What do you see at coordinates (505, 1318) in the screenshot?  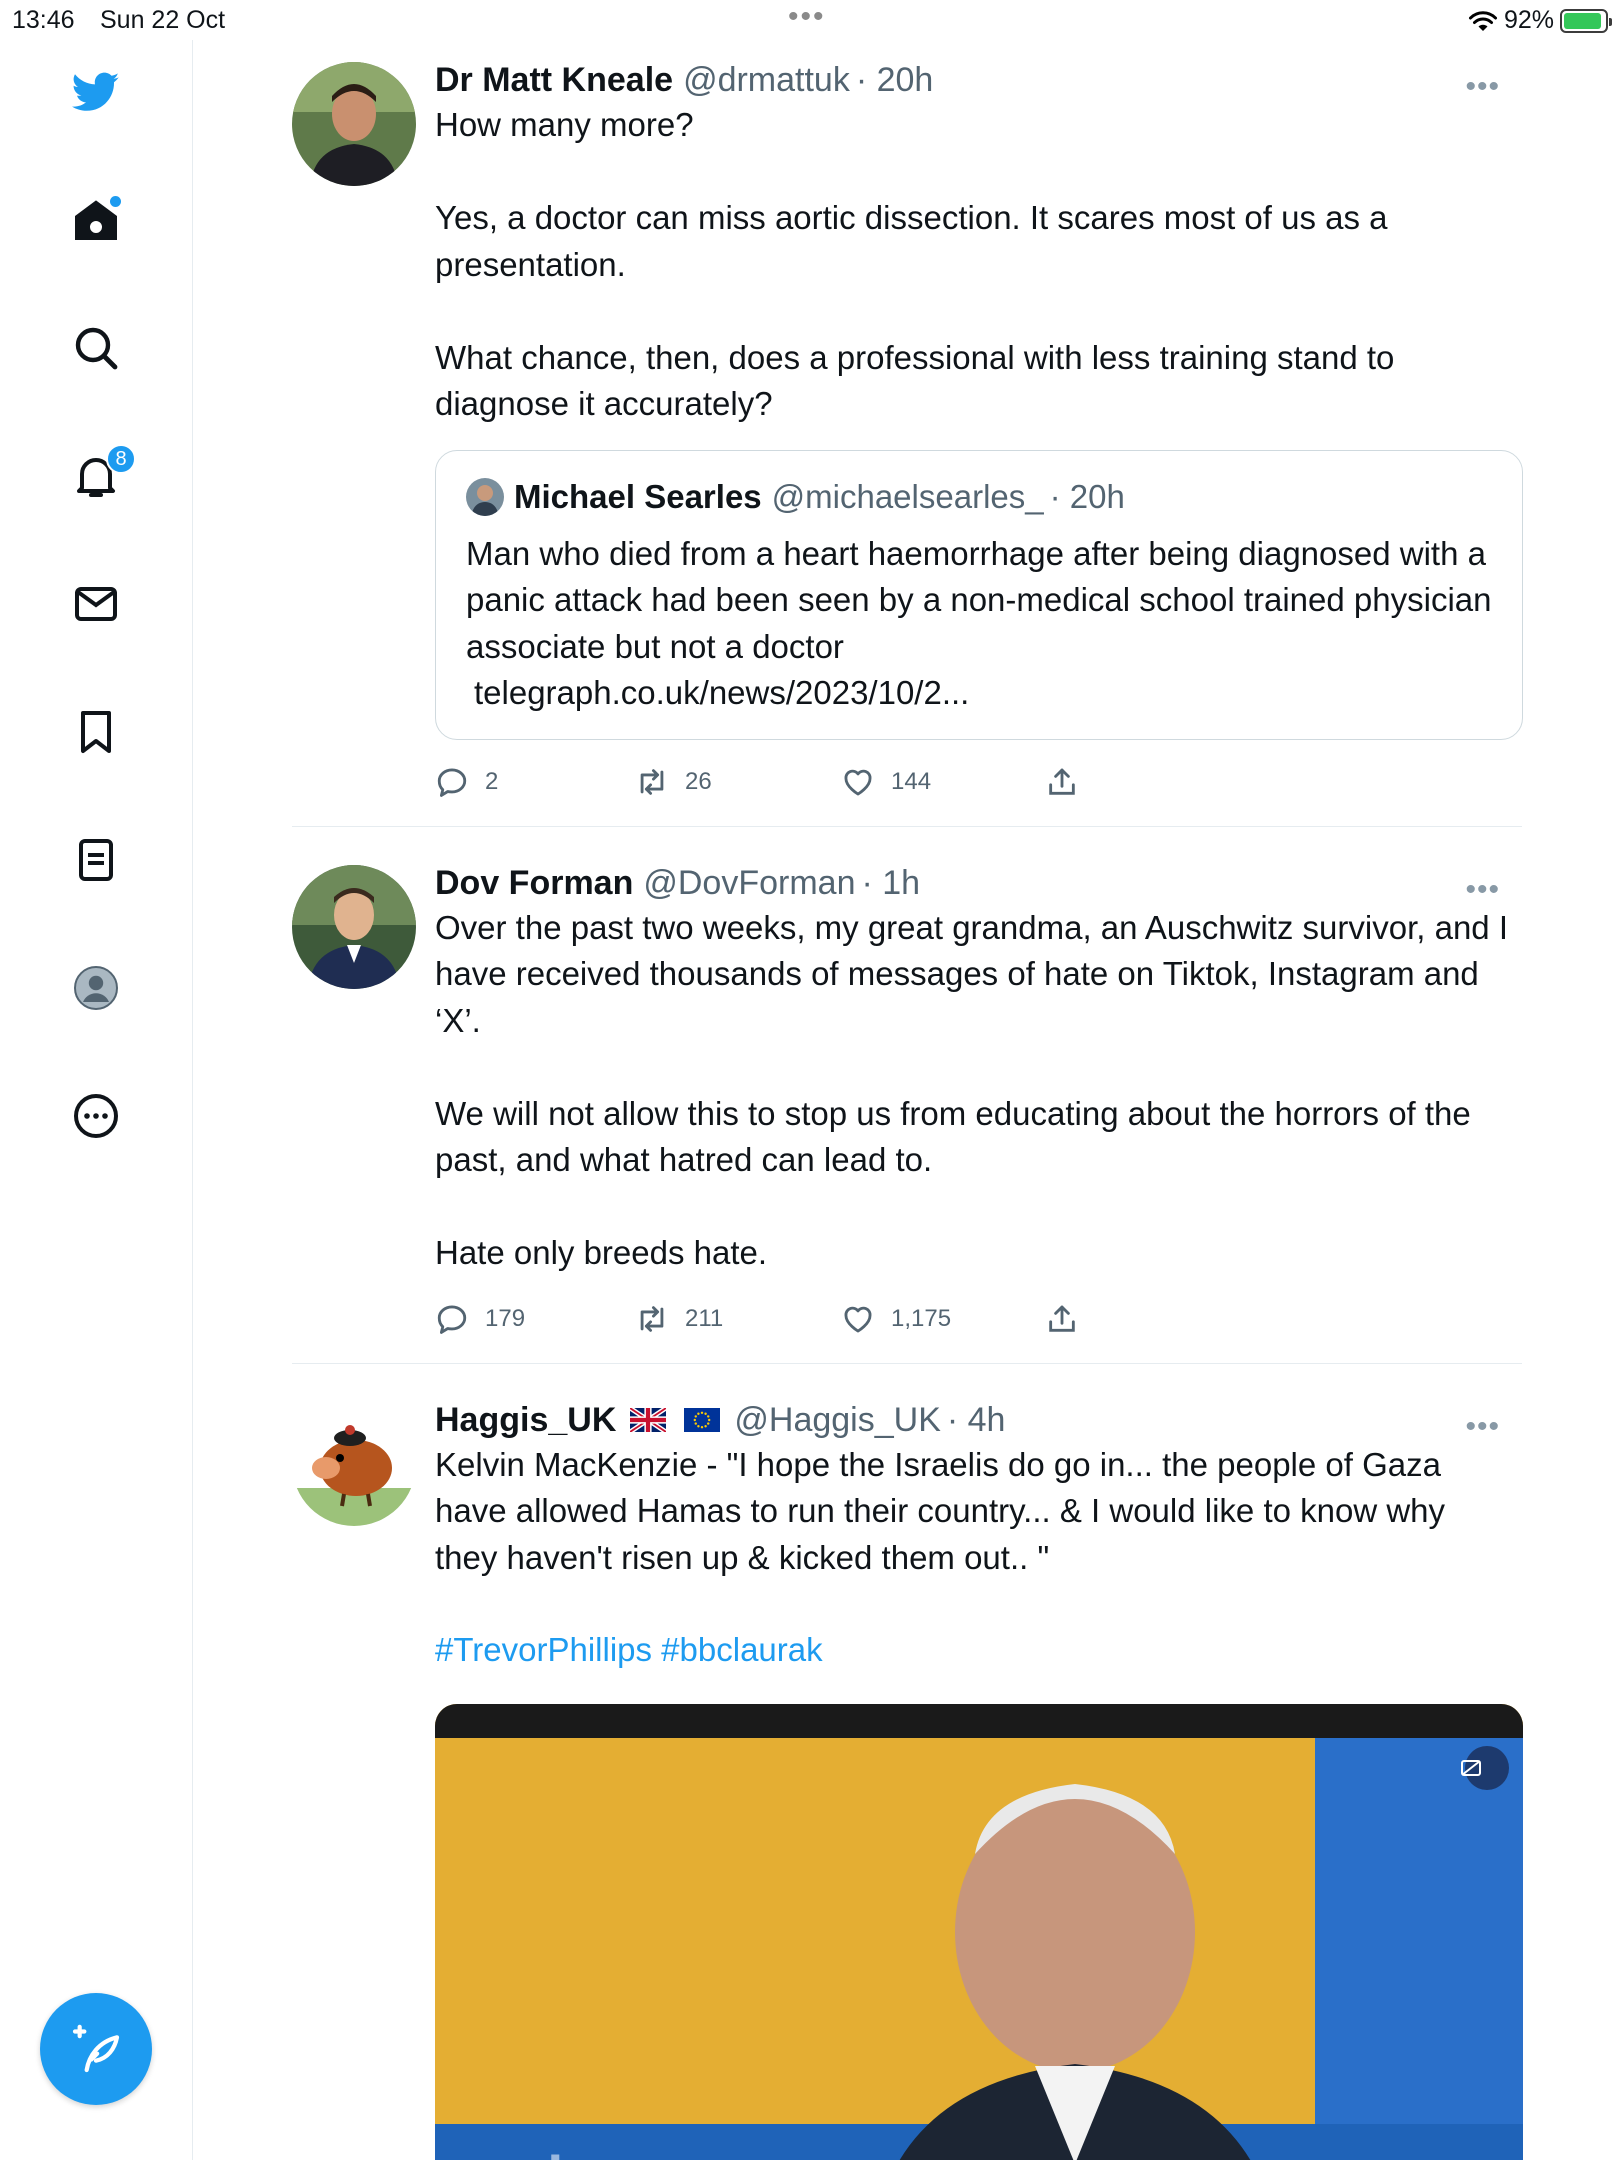 I see `reply-count: 179` at bounding box center [505, 1318].